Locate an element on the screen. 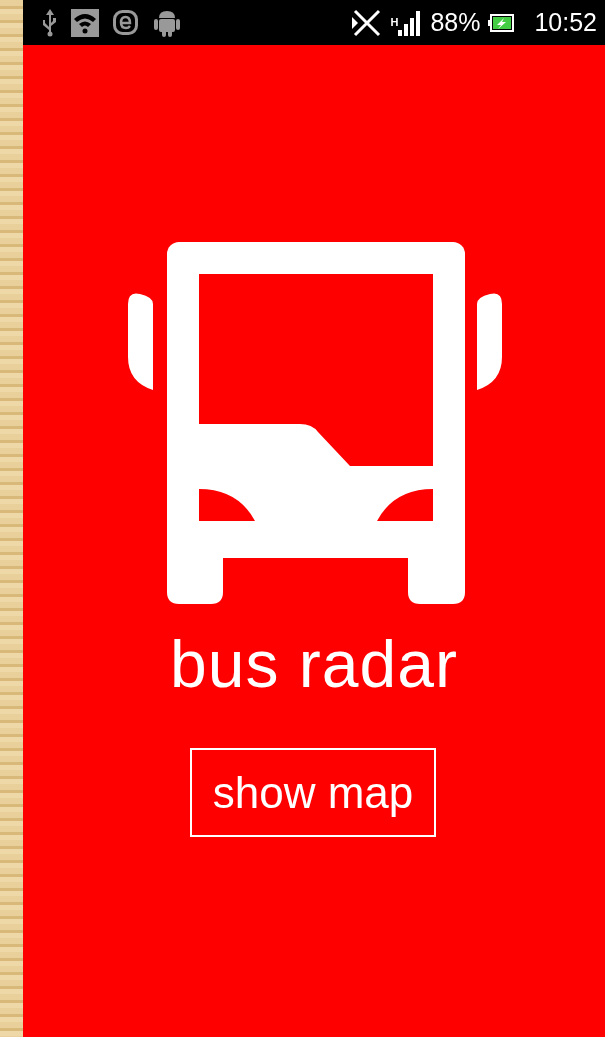  clock-time: 10:52 is located at coordinates (565, 22).